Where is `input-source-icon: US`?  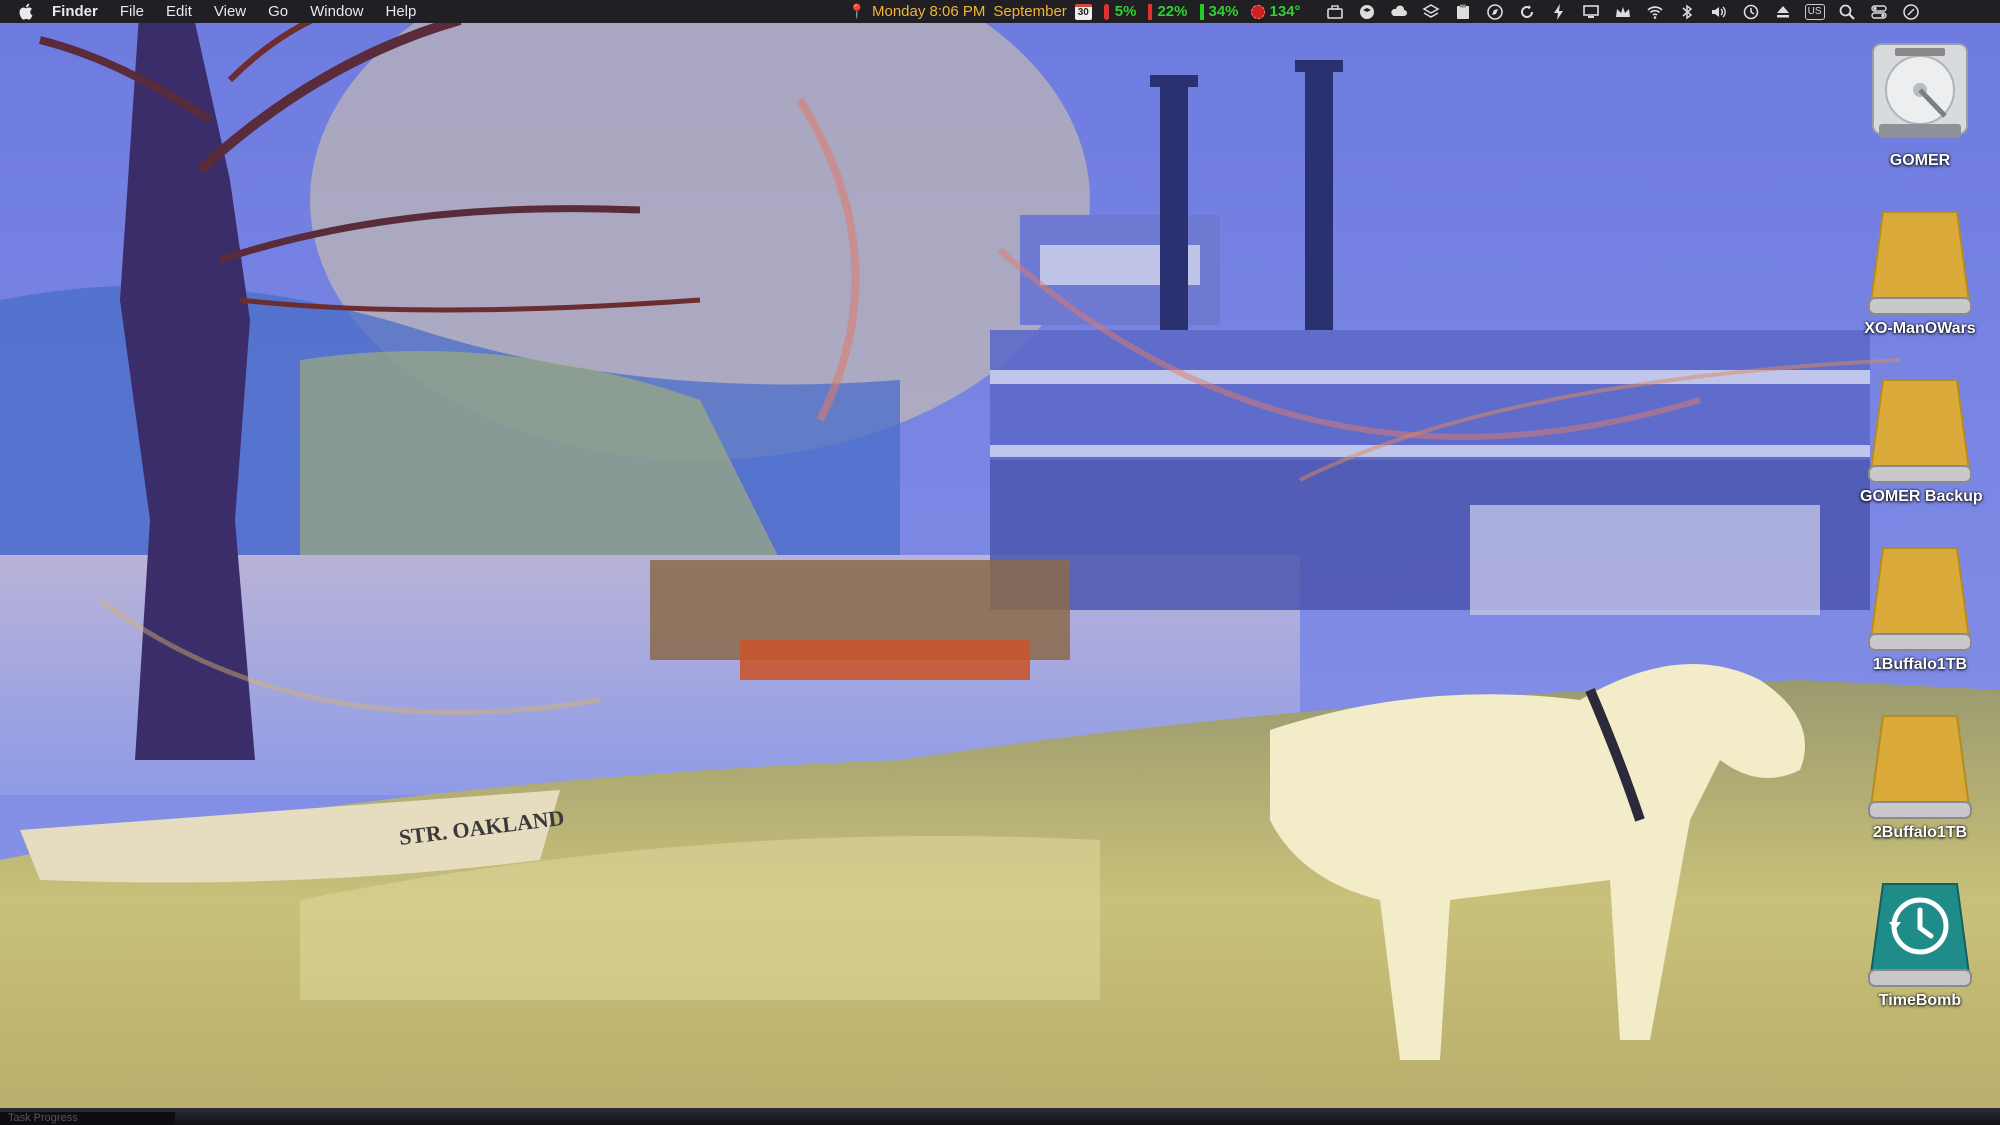
input-source-icon: US is located at coordinates (1814, 12).